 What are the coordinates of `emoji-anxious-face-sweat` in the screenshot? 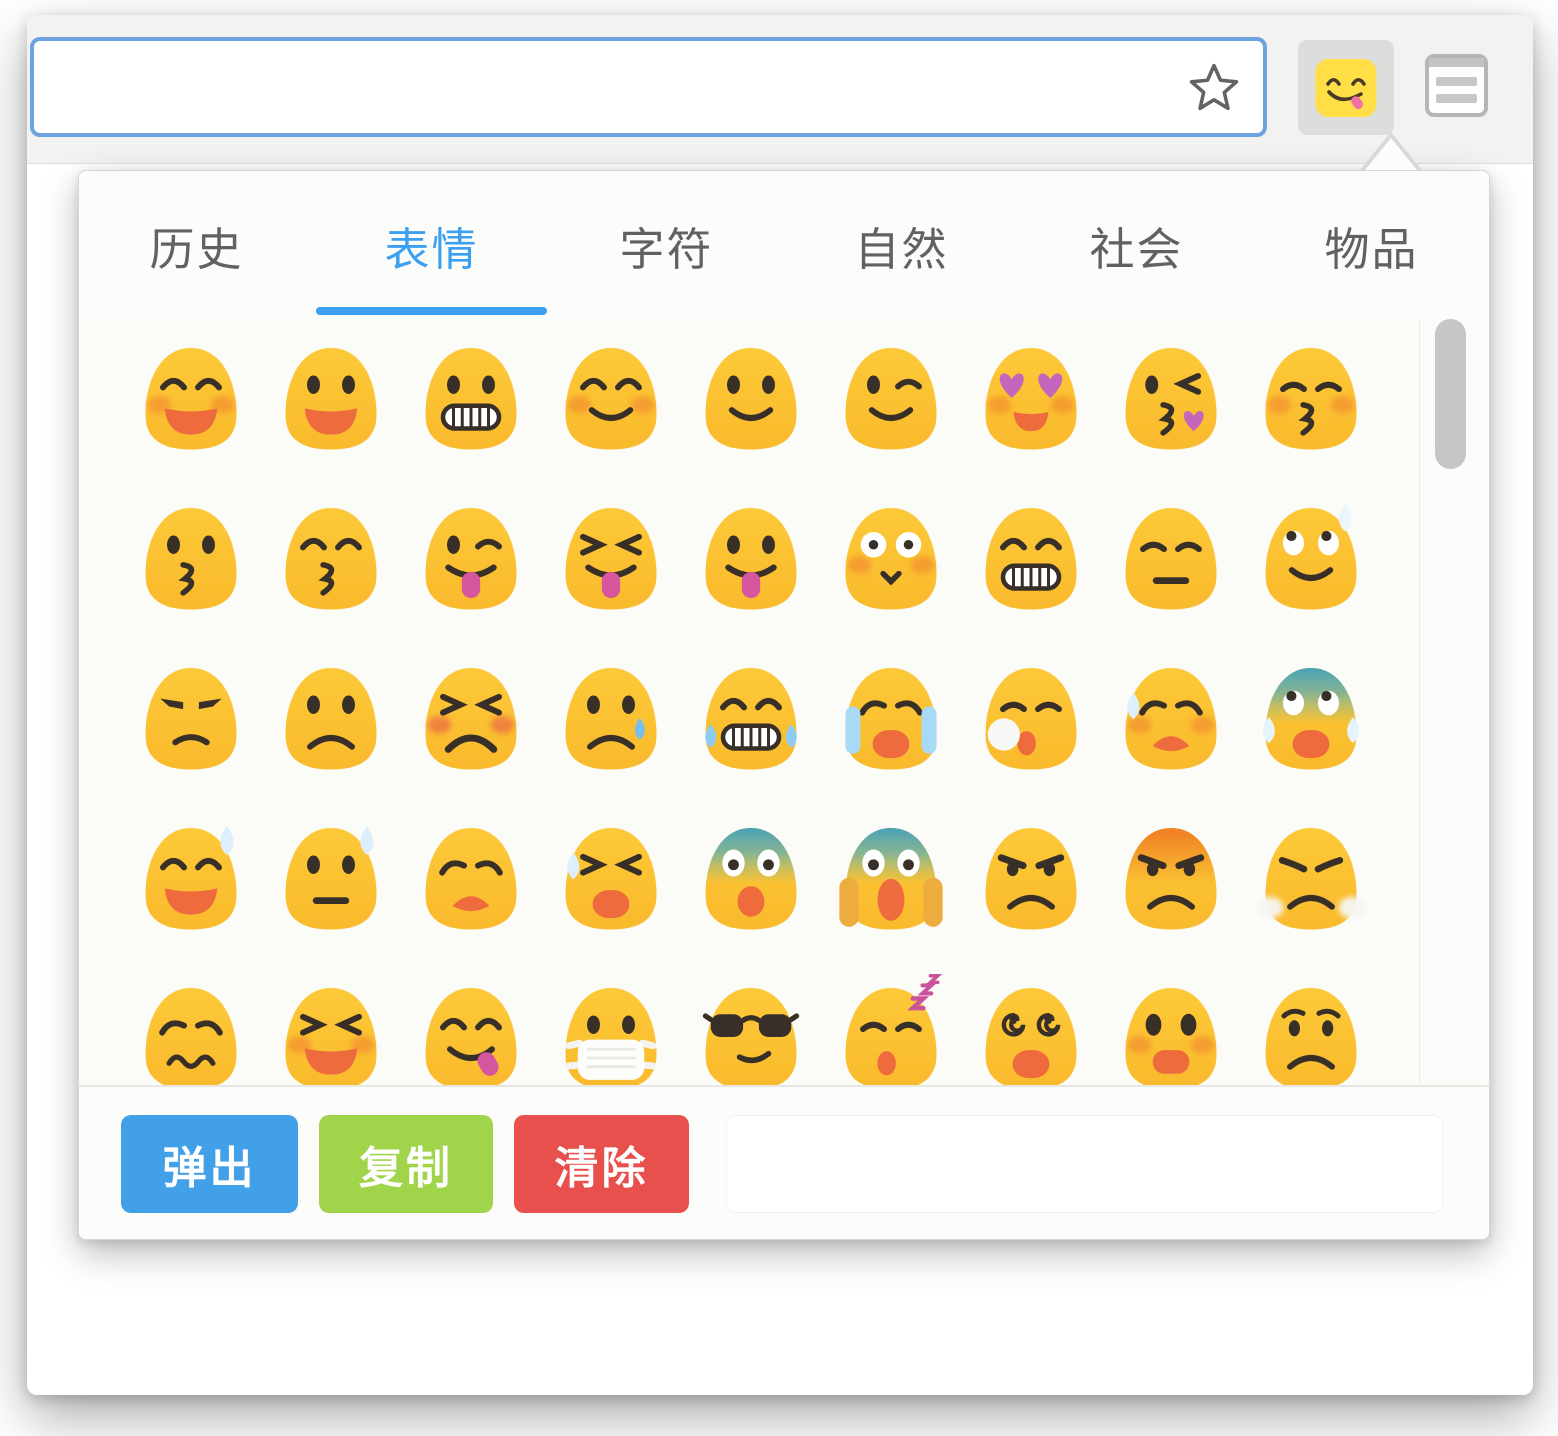 It's located at (1311, 726).